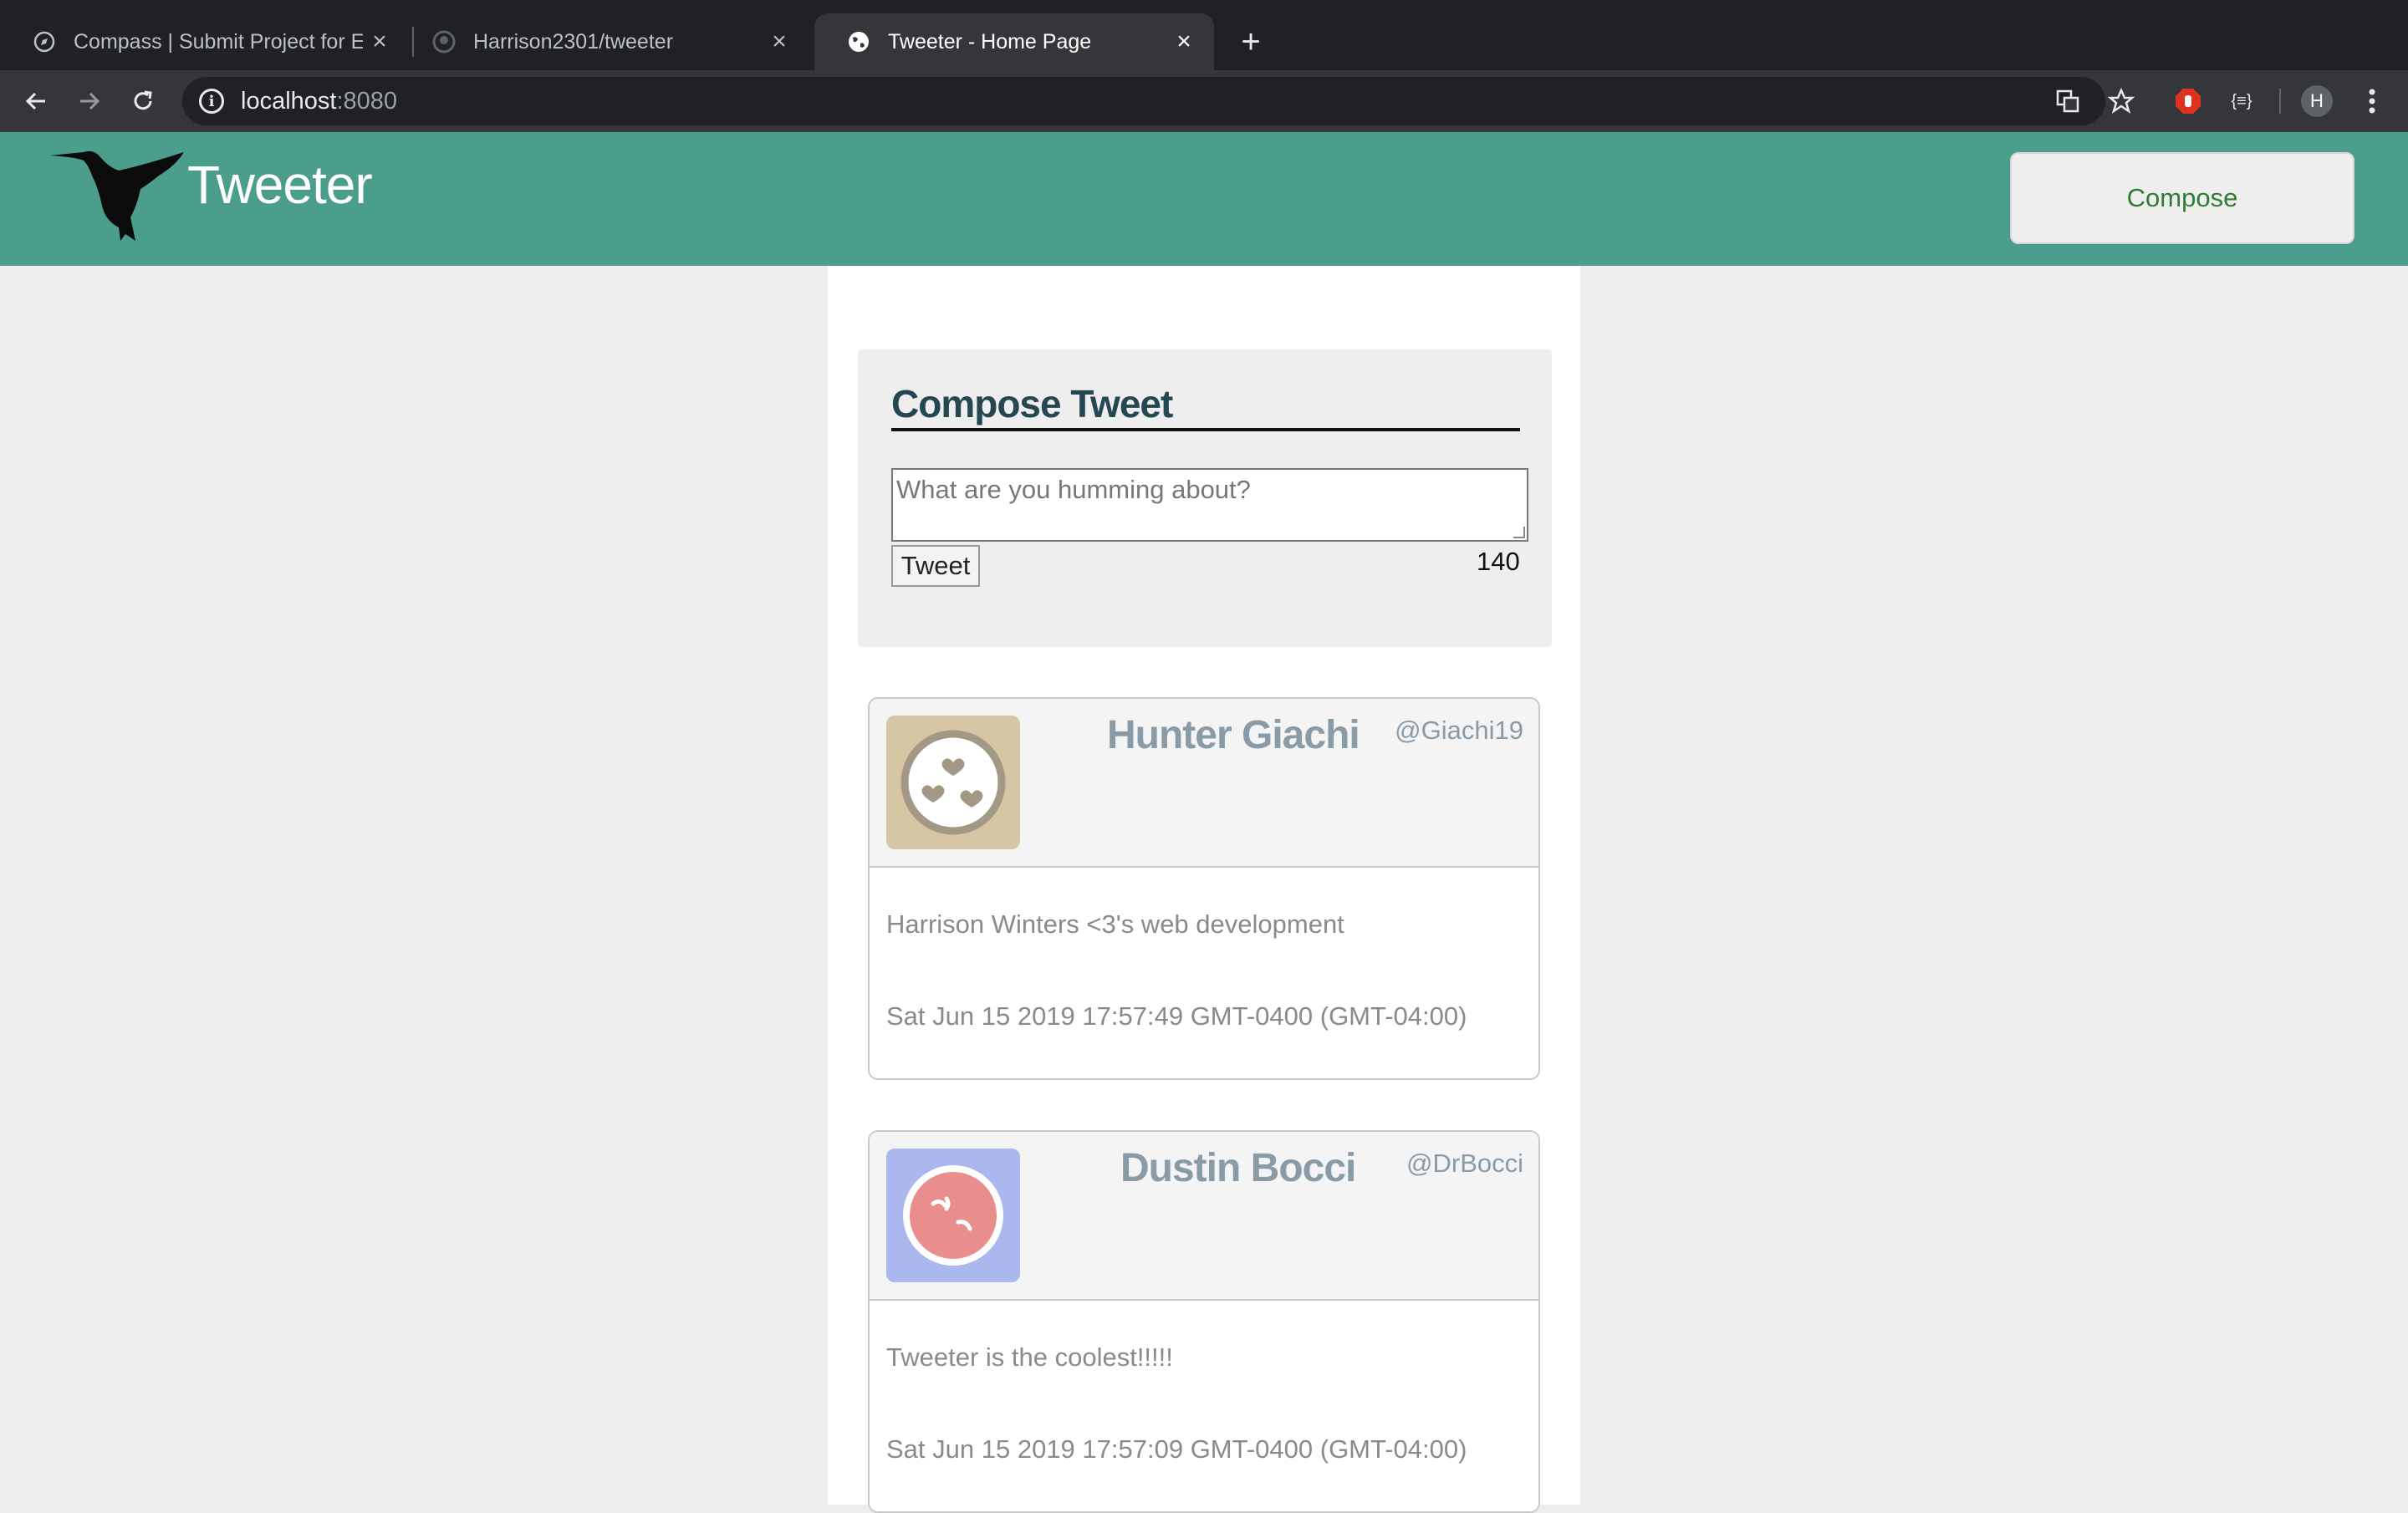  I want to click on browser-tab-github: Harrison2301/tweeter ×, so click(604, 41).